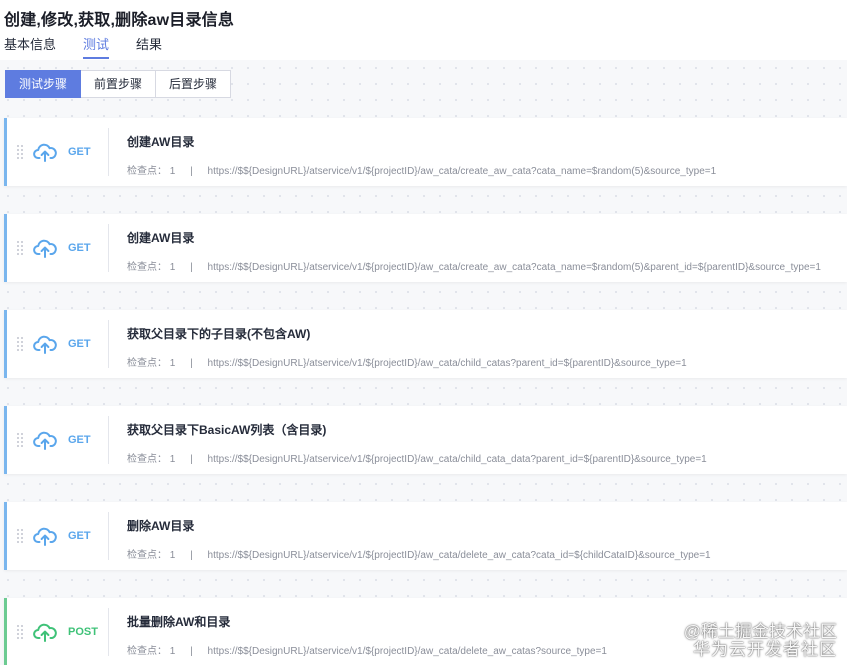  What do you see at coordinates (219, 334) in the screenshot?
I see `step-title: 获取父目录下的子目录(不包含AW)` at bounding box center [219, 334].